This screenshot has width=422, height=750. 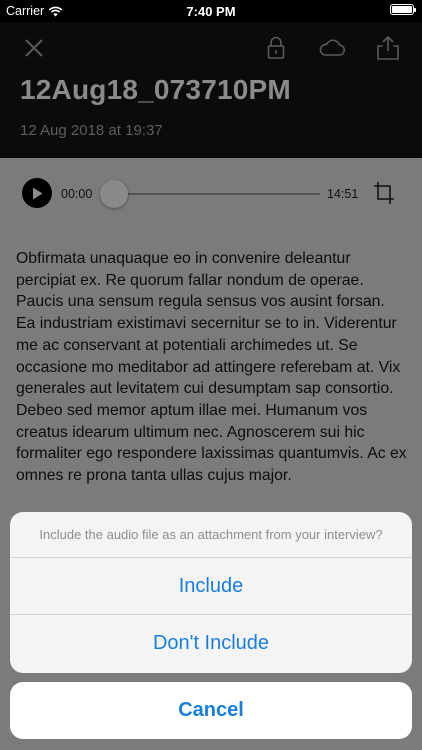 I want to click on audio-player: 00:00 14:51, so click(x=211, y=193).